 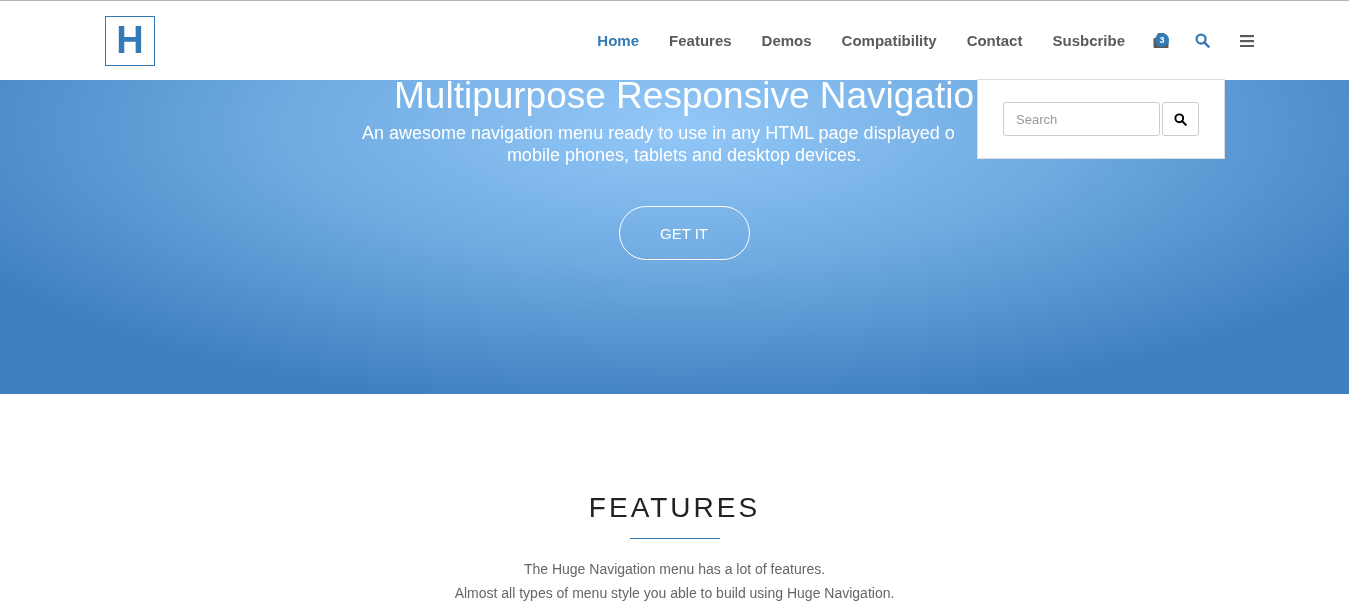 I want to click on search-field: Search, so click(x=1081, y=119).